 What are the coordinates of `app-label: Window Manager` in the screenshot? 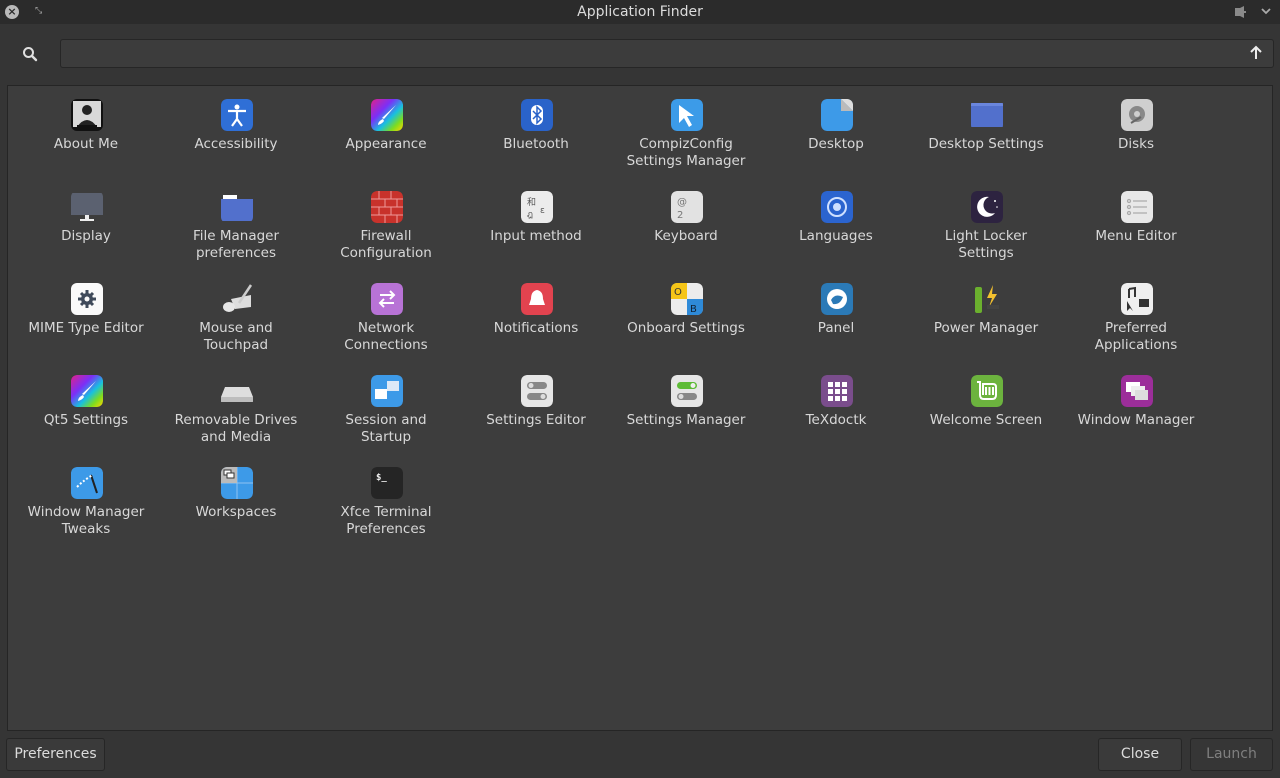 It's located at (1136, 420).